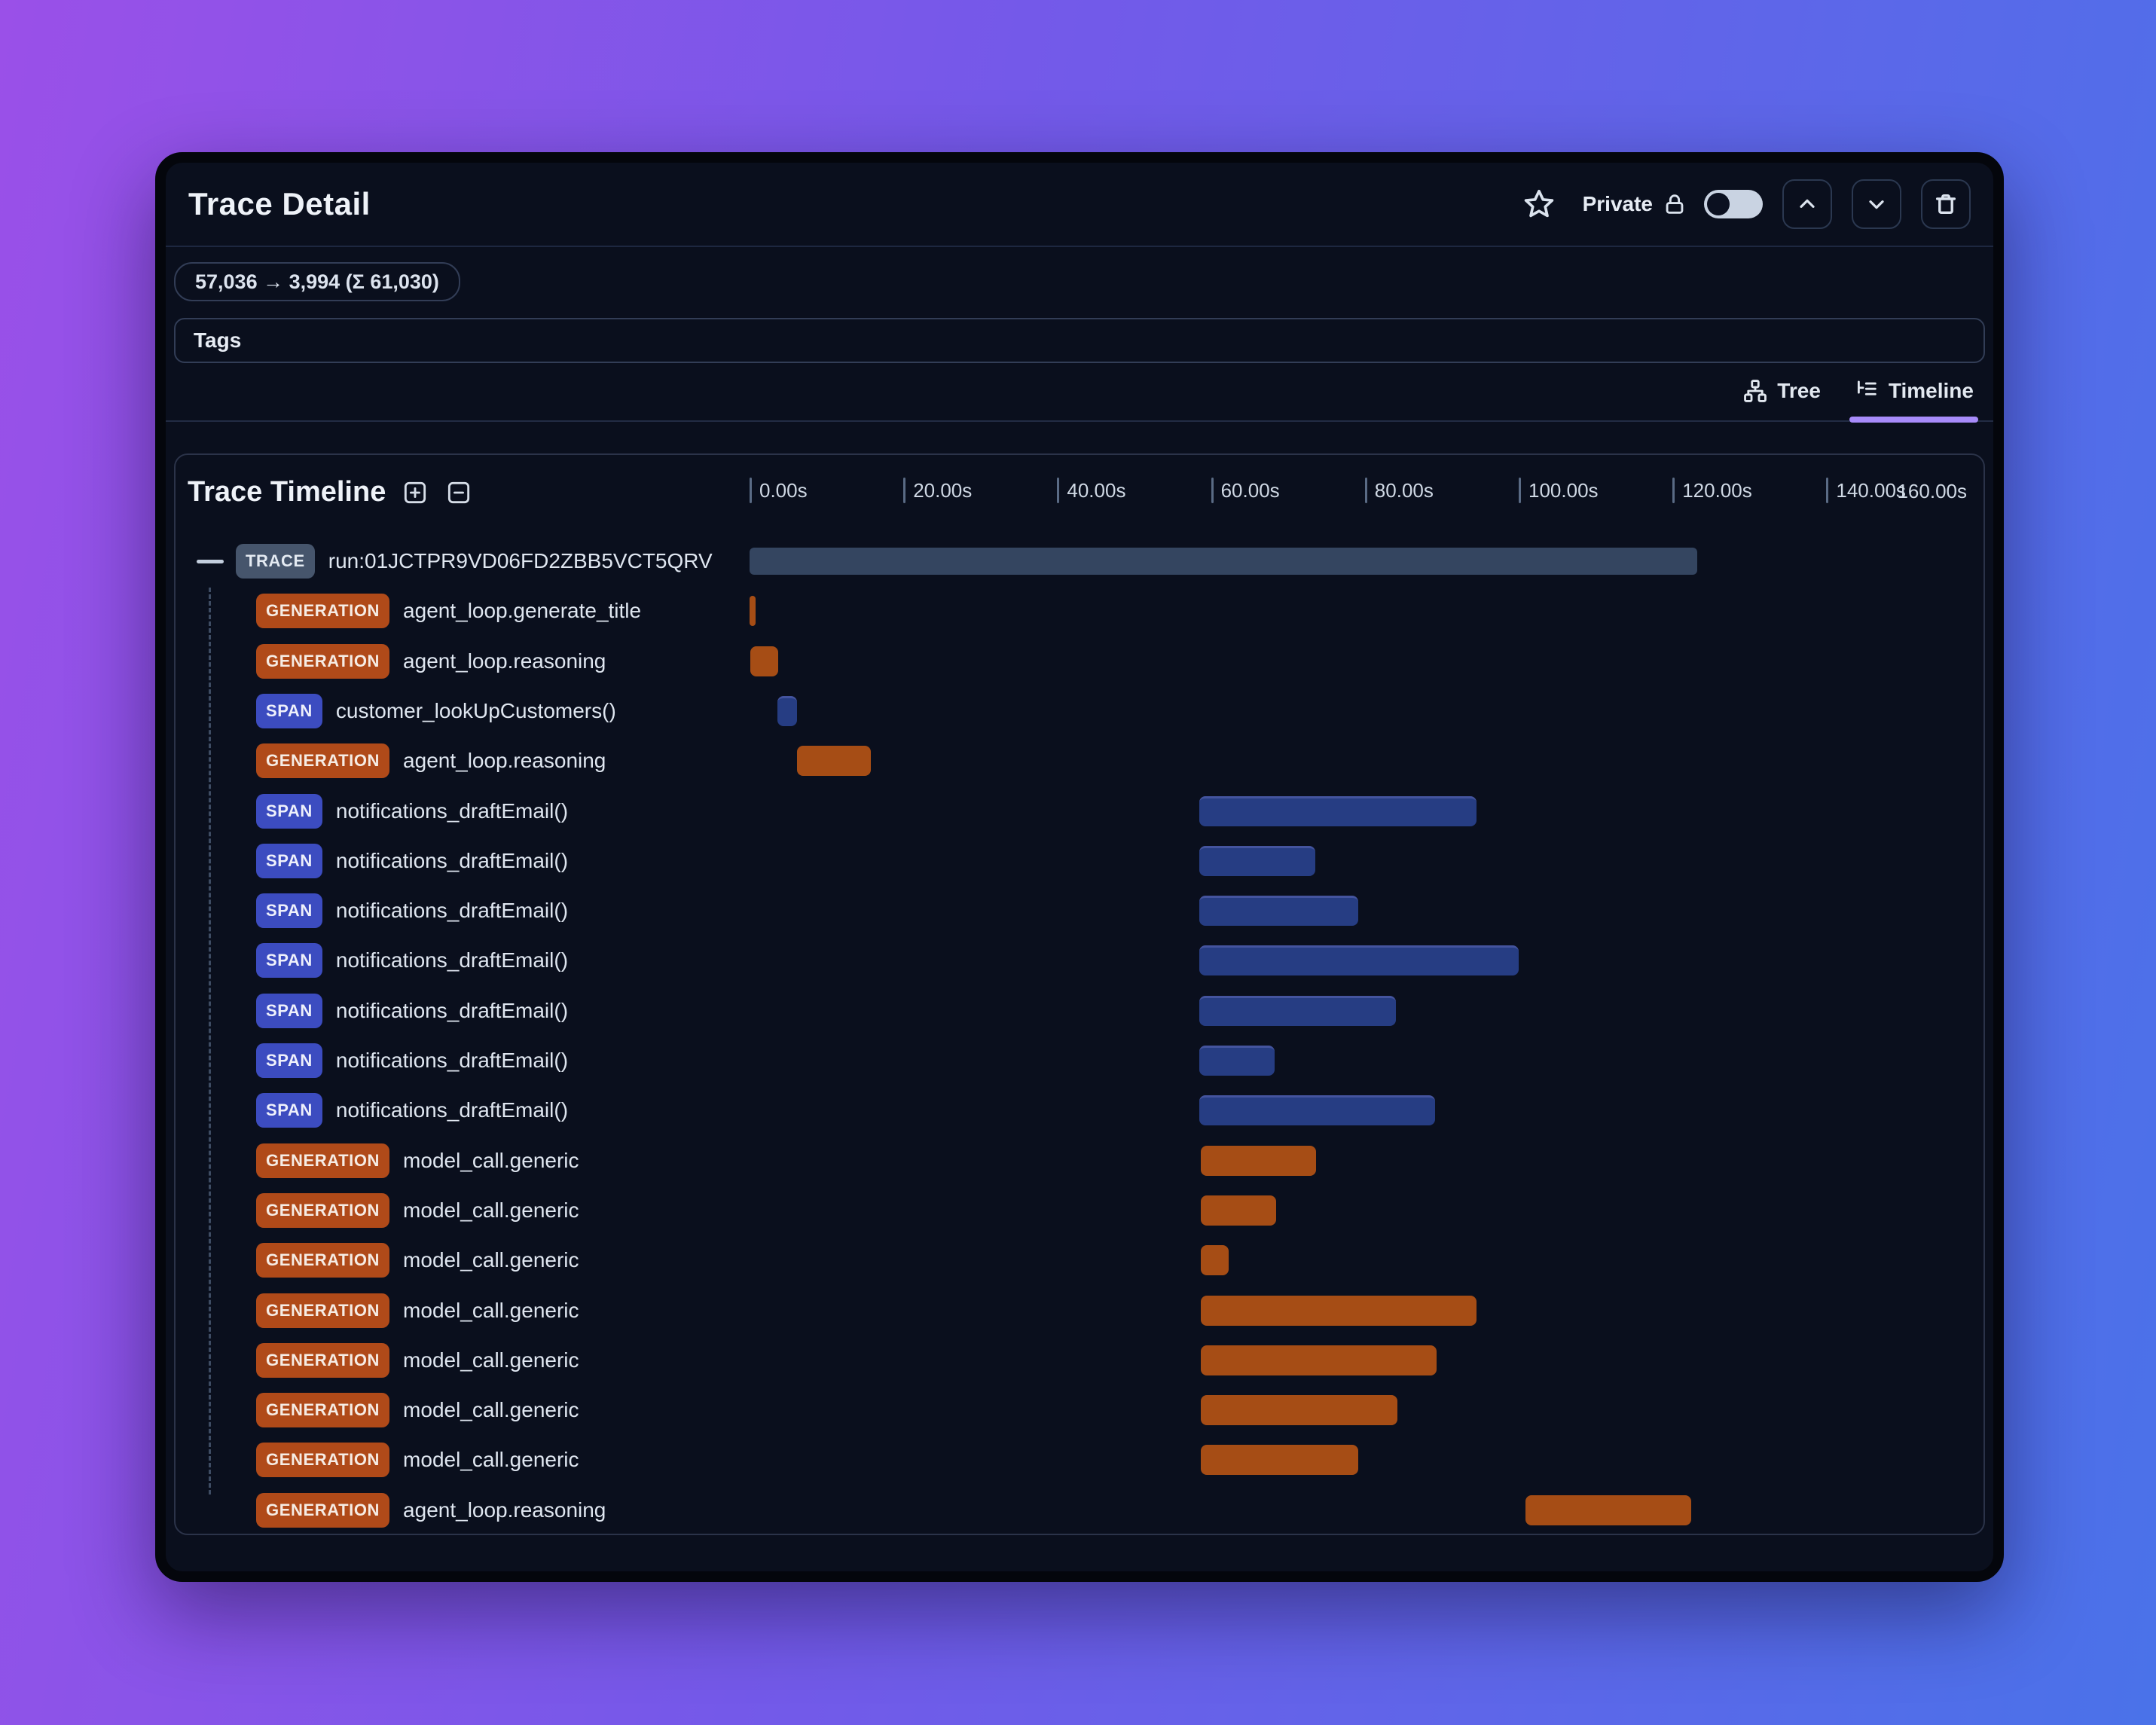  What do you see at coordinates (1079, 711) in the screenshot?
I see `timeline-row: SPAN customer_lookUpCustomers()` at bounding box center [1079, 711].